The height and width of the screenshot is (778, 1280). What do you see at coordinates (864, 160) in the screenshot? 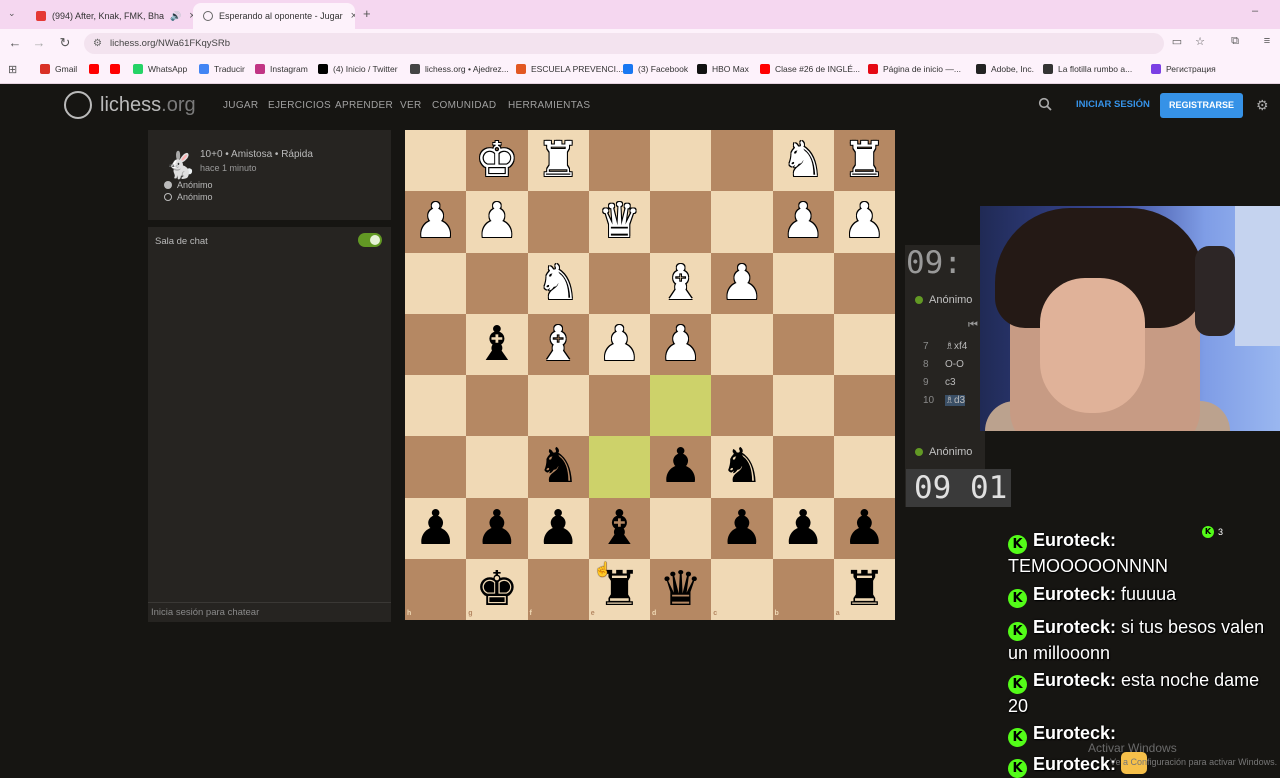
I see `piece-a1: ♜` at bounding box center [864, 160].